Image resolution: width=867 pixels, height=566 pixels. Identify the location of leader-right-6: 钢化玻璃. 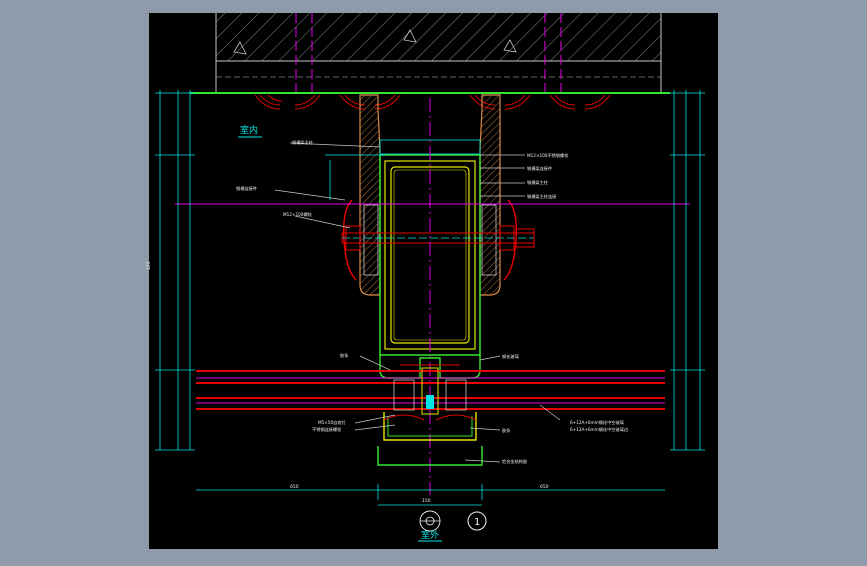
(510, 356).